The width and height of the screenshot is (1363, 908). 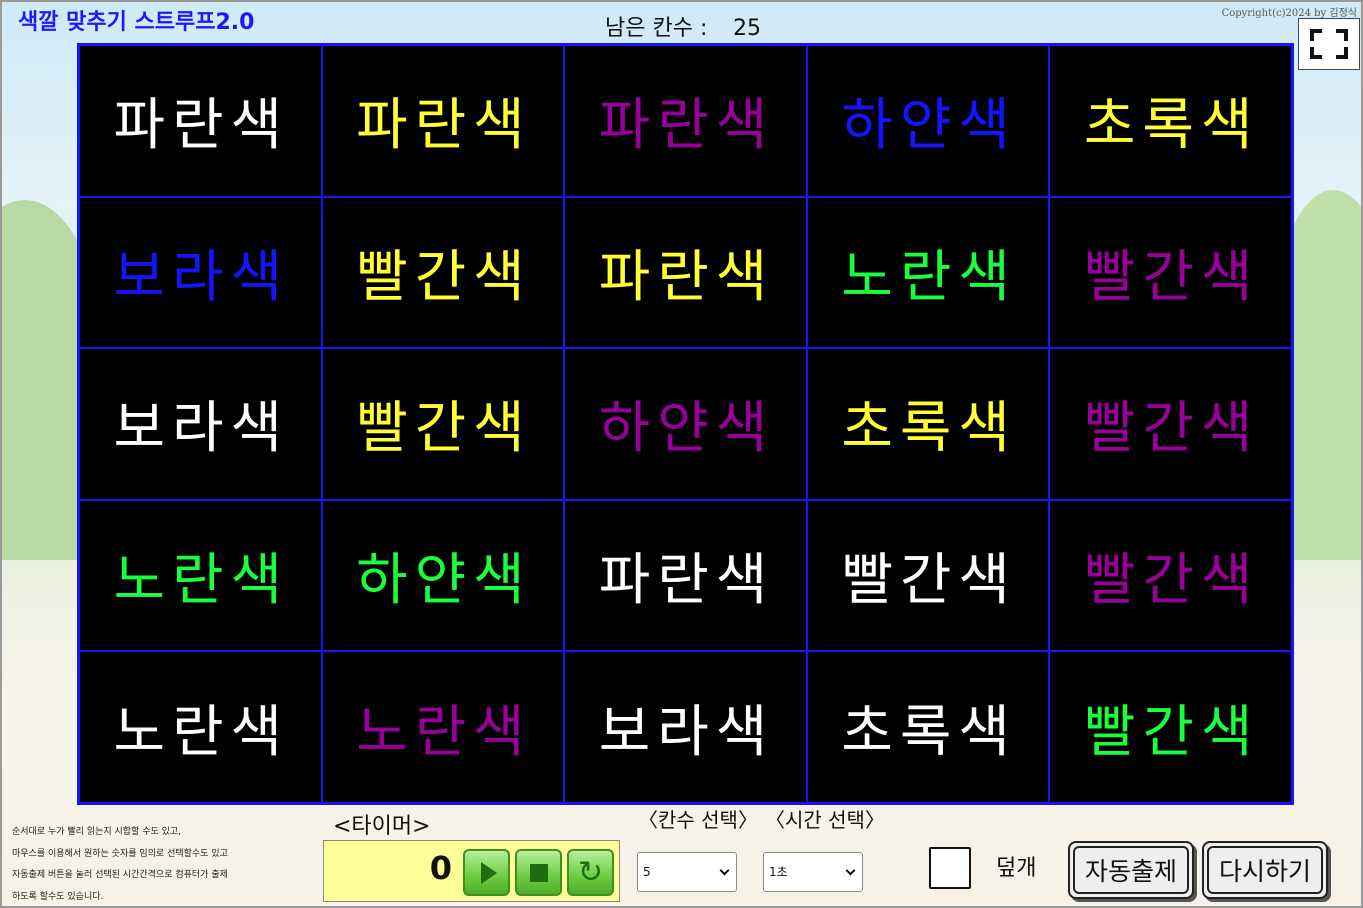 I want to click on time-select-value: 1초, so click(x=778, y=872).